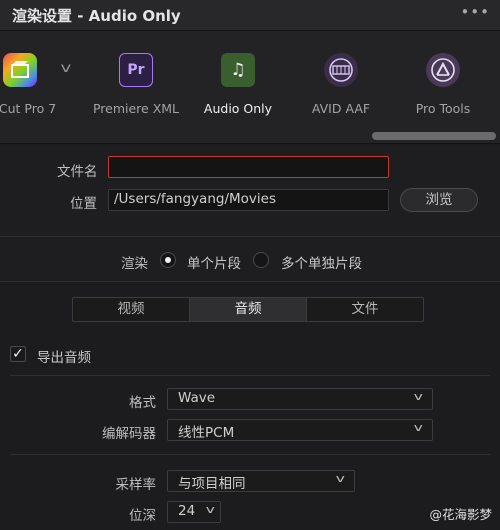  Describe the element at coordinates (214, 262) in the screenshot. I see `single-clip-label: 单个片段` at that location.